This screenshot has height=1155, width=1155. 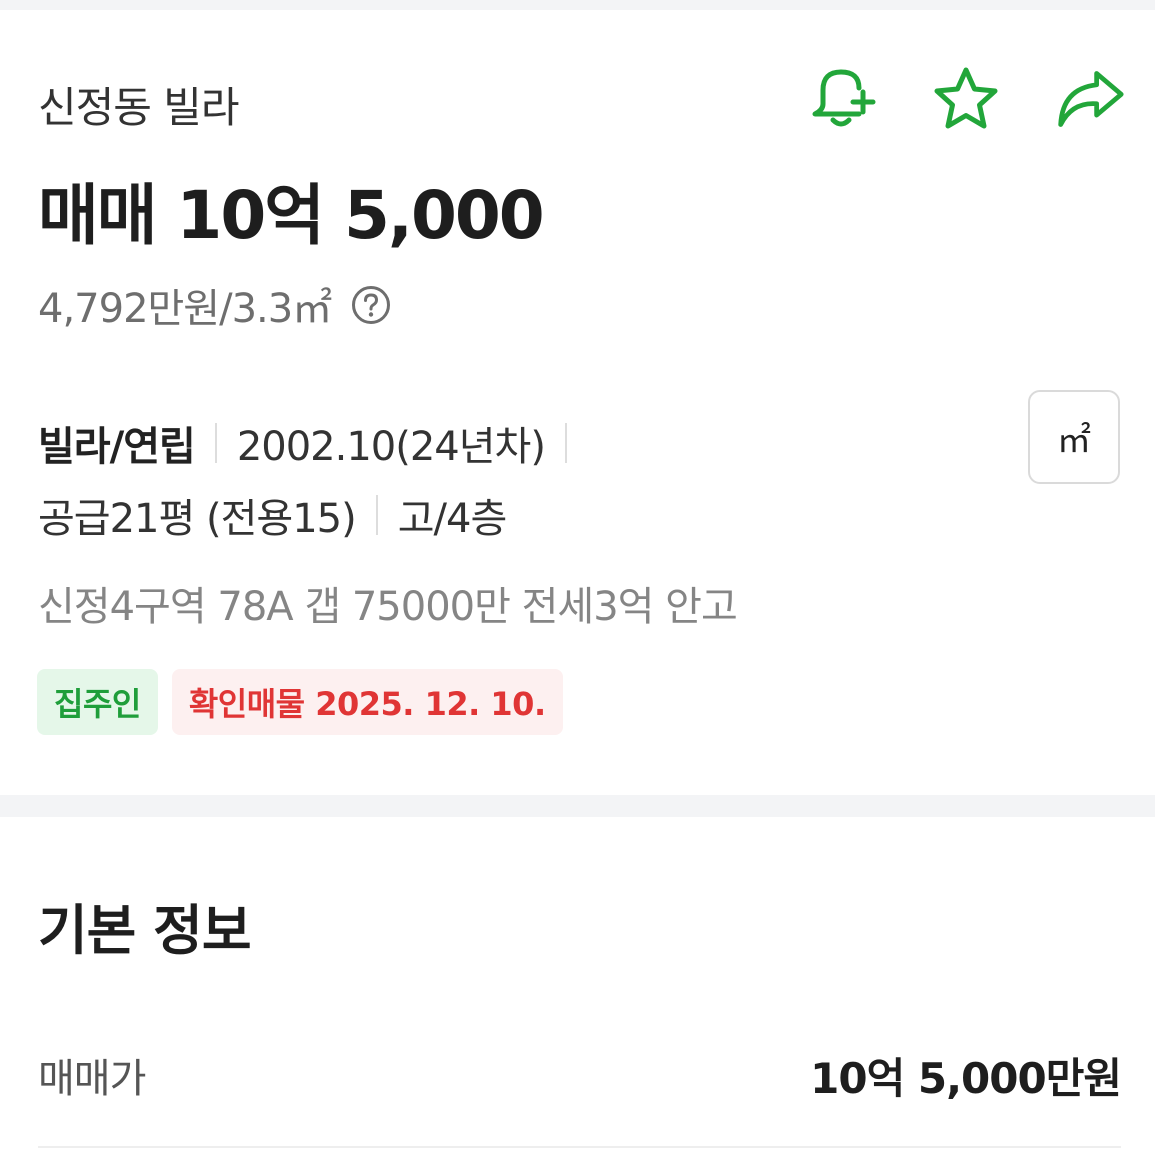 I want to click on spec-row-type: 빌라/연립 2002.10(24년차), so click(x=312, y=443).